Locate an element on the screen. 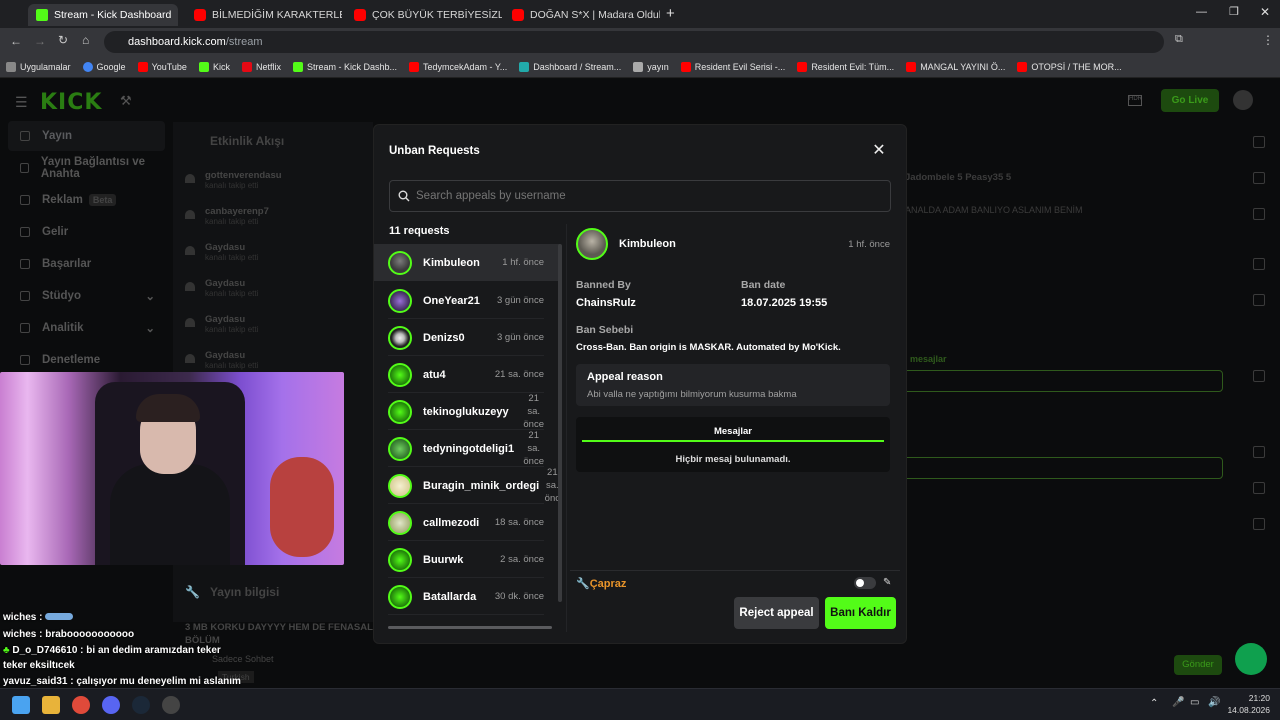  list-item: tekinoglukuzeyy 21 sa. önce is located at coordinates (467, 411).